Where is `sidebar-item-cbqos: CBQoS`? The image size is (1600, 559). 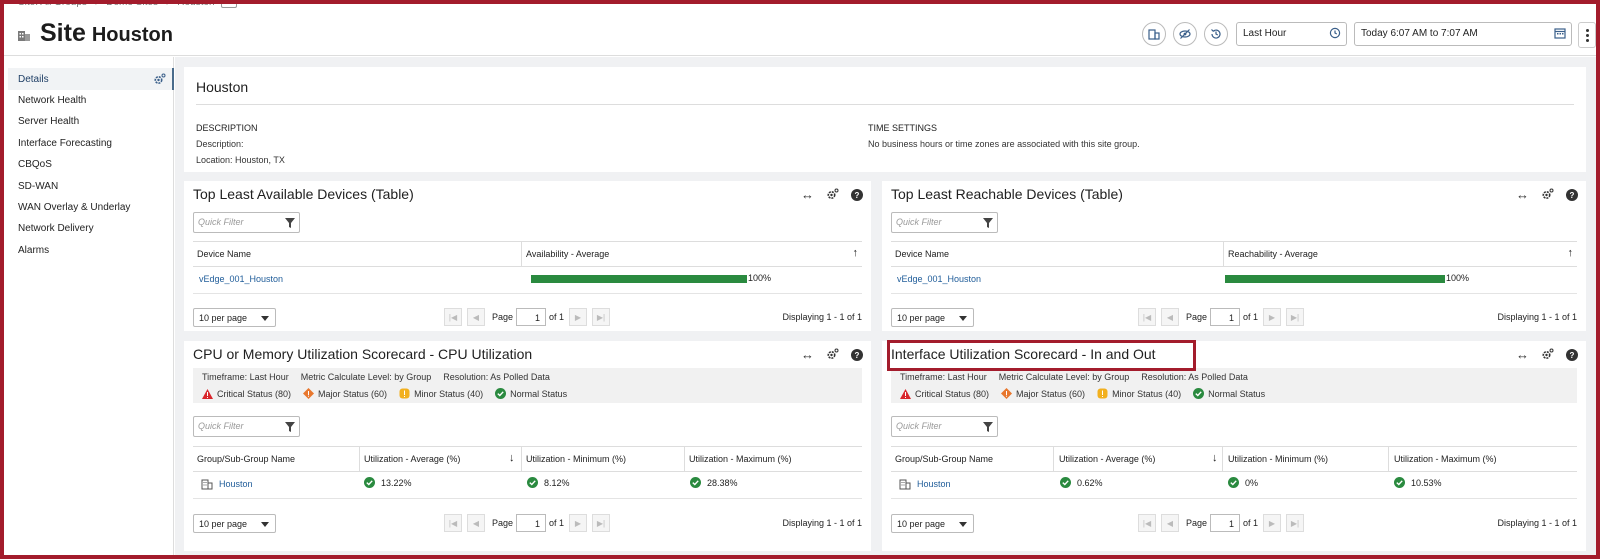 sidebar-item-cbqos: CBQoS is located at coordinates (35, 164).